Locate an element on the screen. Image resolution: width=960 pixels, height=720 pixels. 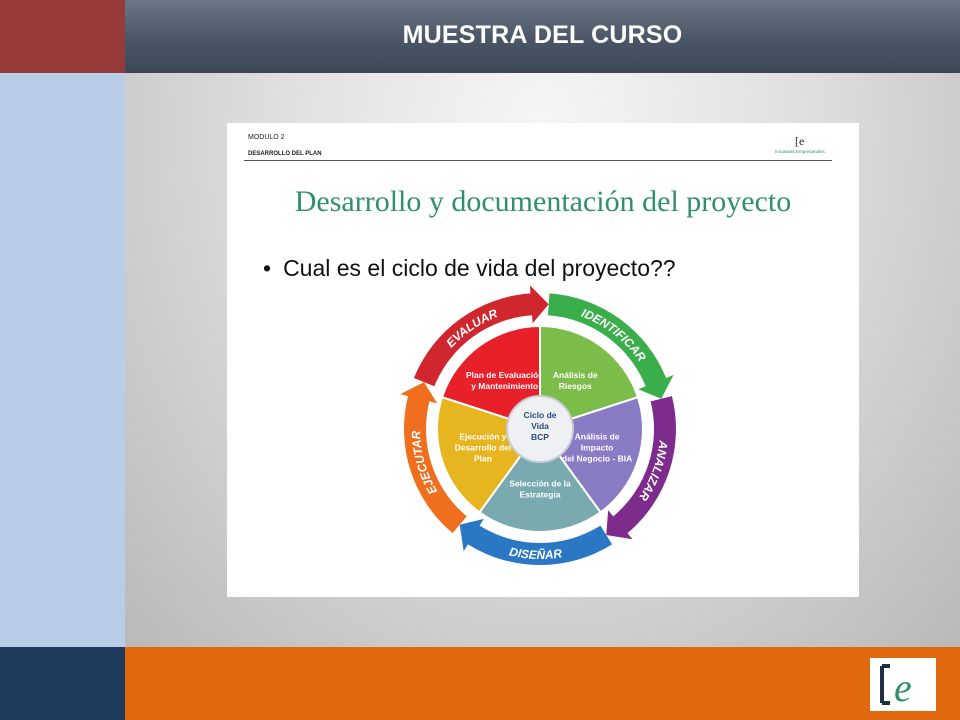
segment-label: Riesgos is located at coordinates (575, 386).